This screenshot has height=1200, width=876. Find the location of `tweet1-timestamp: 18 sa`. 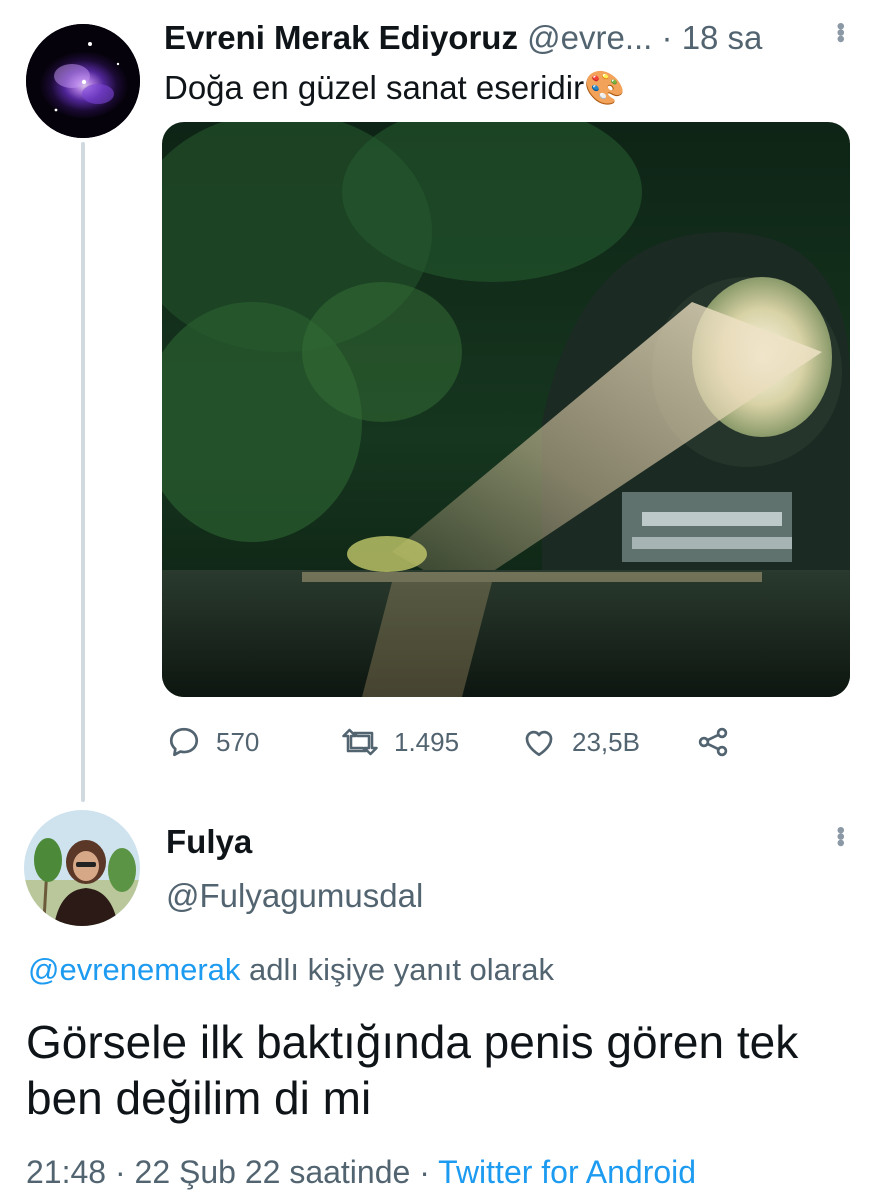

tweet1-timestamp: 18 sa is located at coordinates (722, 37).